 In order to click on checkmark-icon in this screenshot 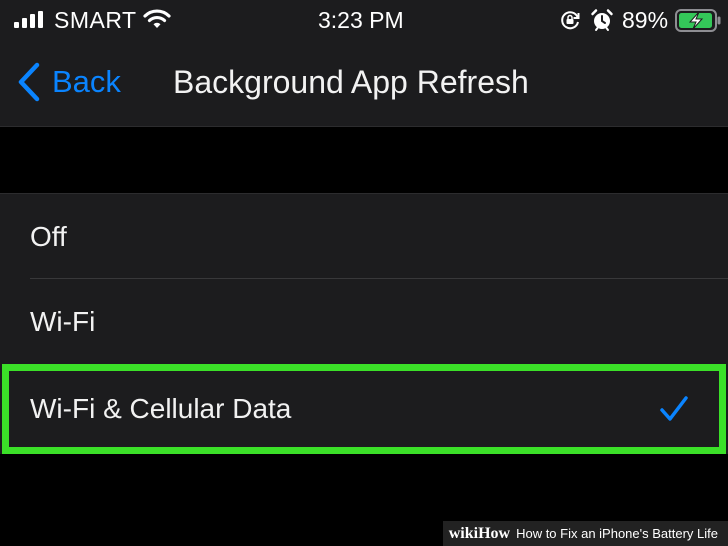, I will do `click(674, 408)`.